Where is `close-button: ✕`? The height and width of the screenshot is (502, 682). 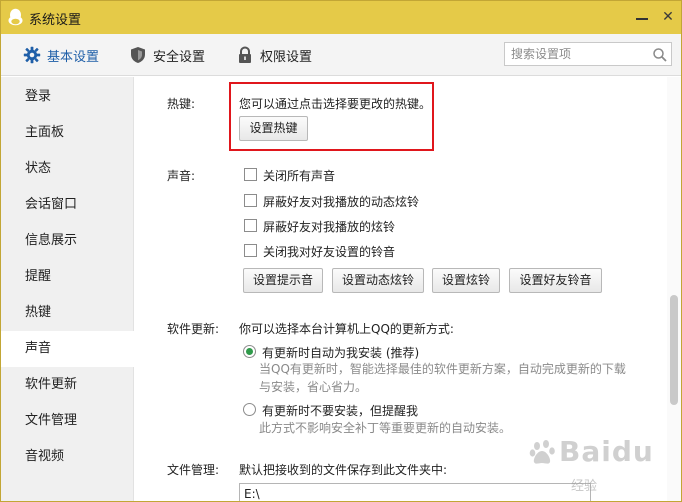
close-button: ✕ is located at coordinates (668, 17).